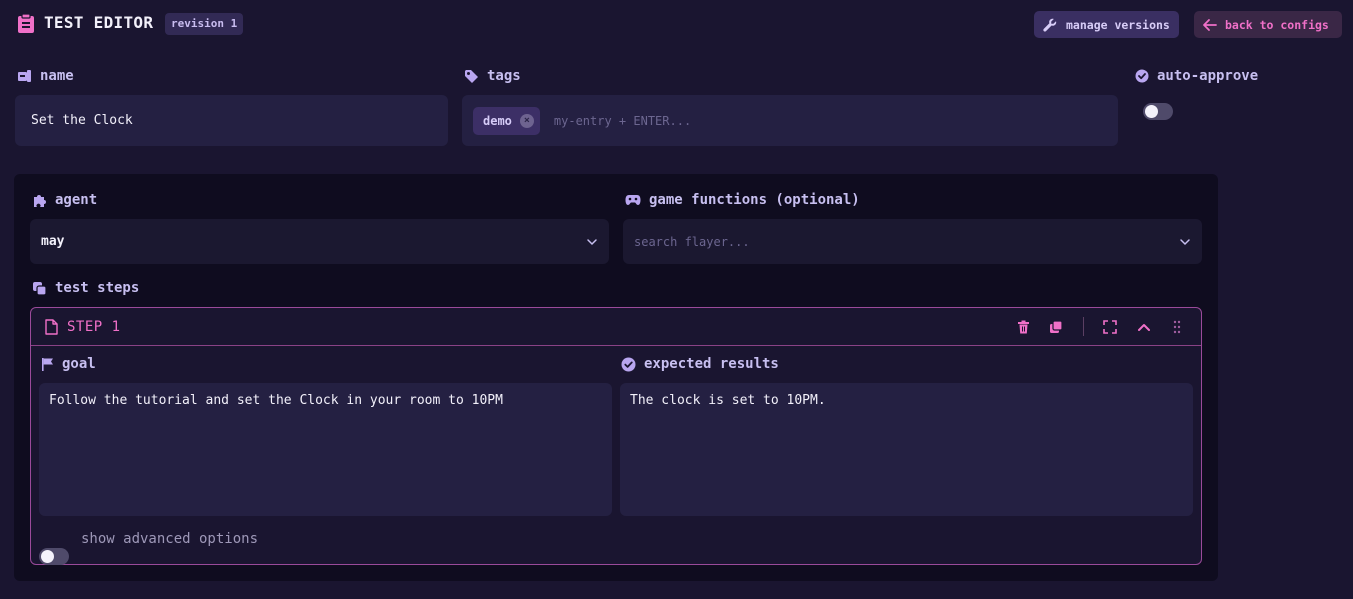 Image resolution: width=1353 pixels, height=599 pixels. What do you see at coordinates (319, 241) in the screenshot?
I see `agent-select: may` at bounding box center [319, 241].